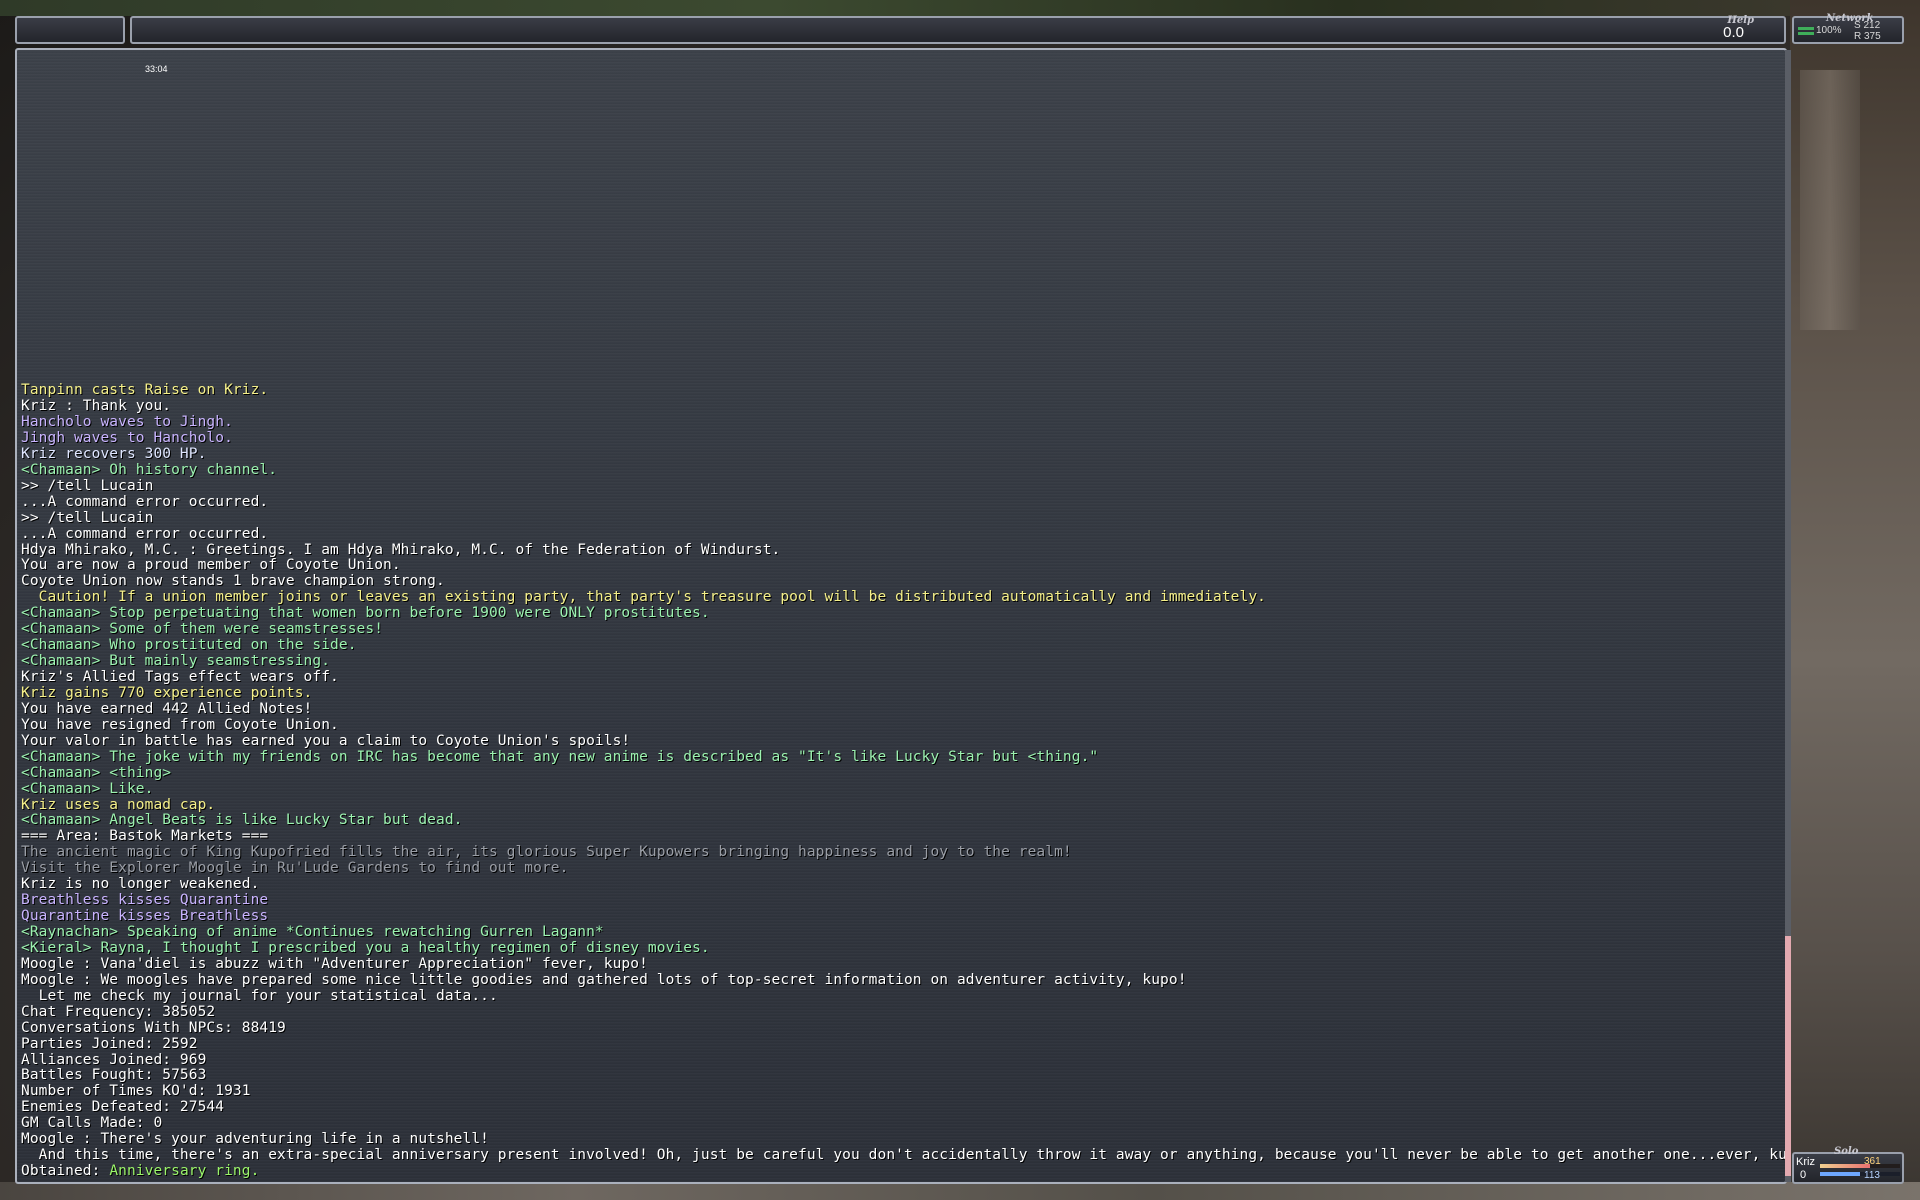 Image resolution: width=1920 pixels, height=1200 pixels. What do you see at coordinates (149, 469) in the screenshot?
I see `chat-line-text: <Chamaan> Oh history channel.` at bounding box center [149, 469].